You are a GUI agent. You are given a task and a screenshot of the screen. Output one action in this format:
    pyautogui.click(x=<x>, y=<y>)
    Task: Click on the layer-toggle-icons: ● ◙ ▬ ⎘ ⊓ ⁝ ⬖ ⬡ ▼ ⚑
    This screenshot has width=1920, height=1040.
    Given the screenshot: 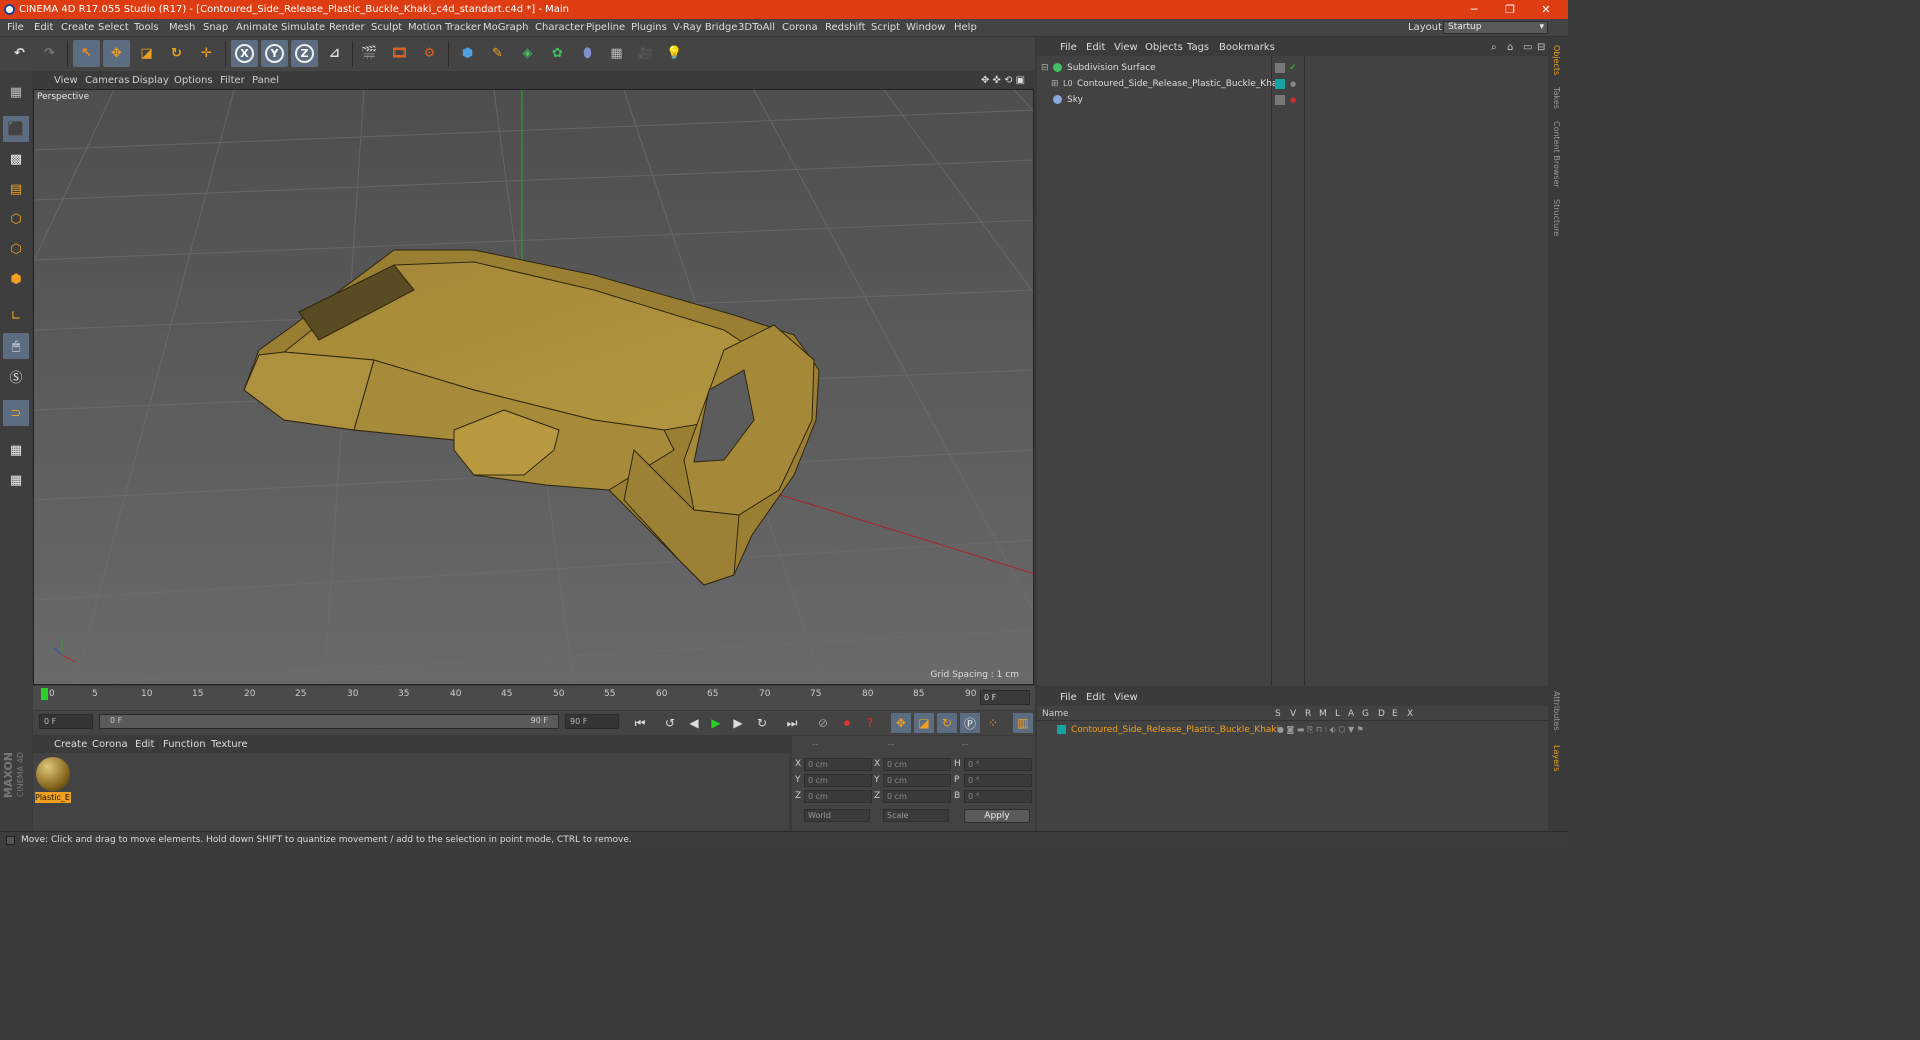 What is the action you would take?
    pyautogui.click(x=1320, y=730)
    